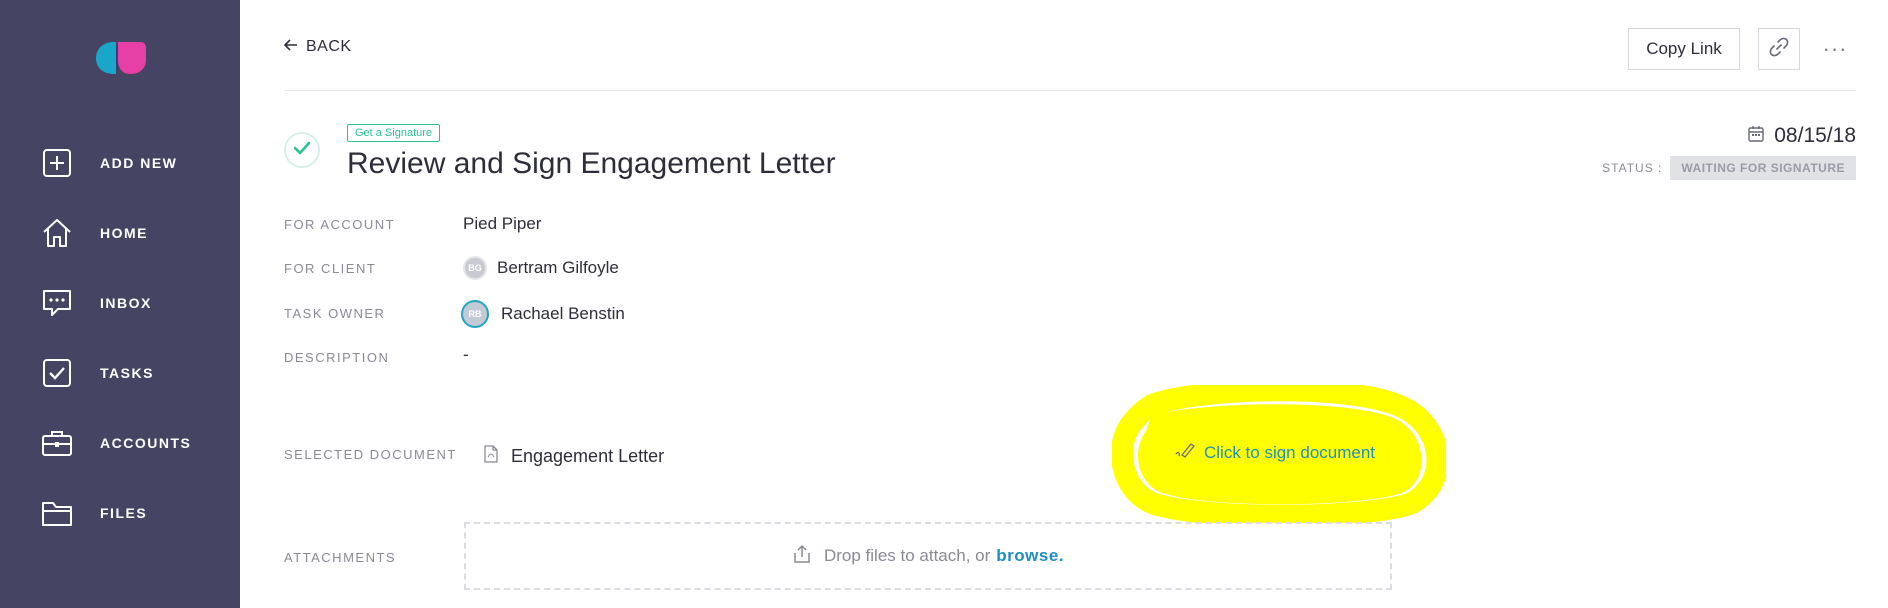 Image resolution: width=1888 pixels, height=608 pixels. What do you see at coordinates (1684, 49) in the screenshot?
I see `copy-link-button: Copy Link` at bounding box center [1684, 49].